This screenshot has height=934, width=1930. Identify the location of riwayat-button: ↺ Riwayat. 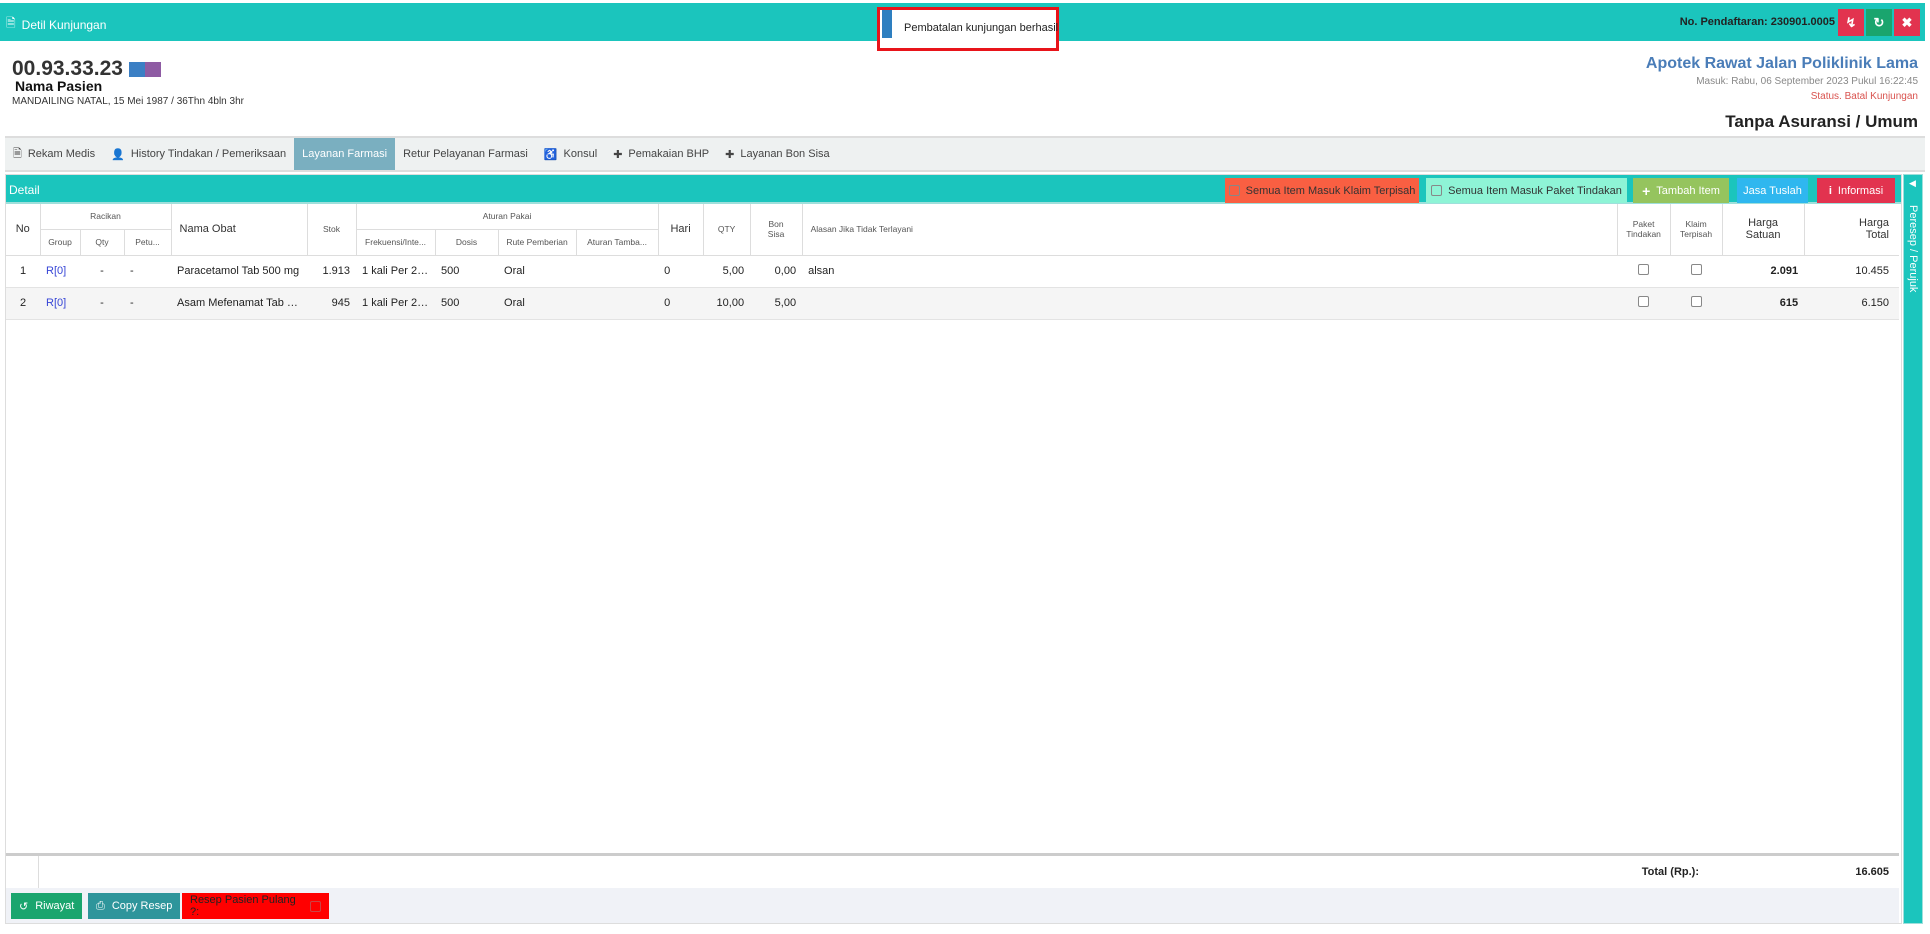
(47, 906).